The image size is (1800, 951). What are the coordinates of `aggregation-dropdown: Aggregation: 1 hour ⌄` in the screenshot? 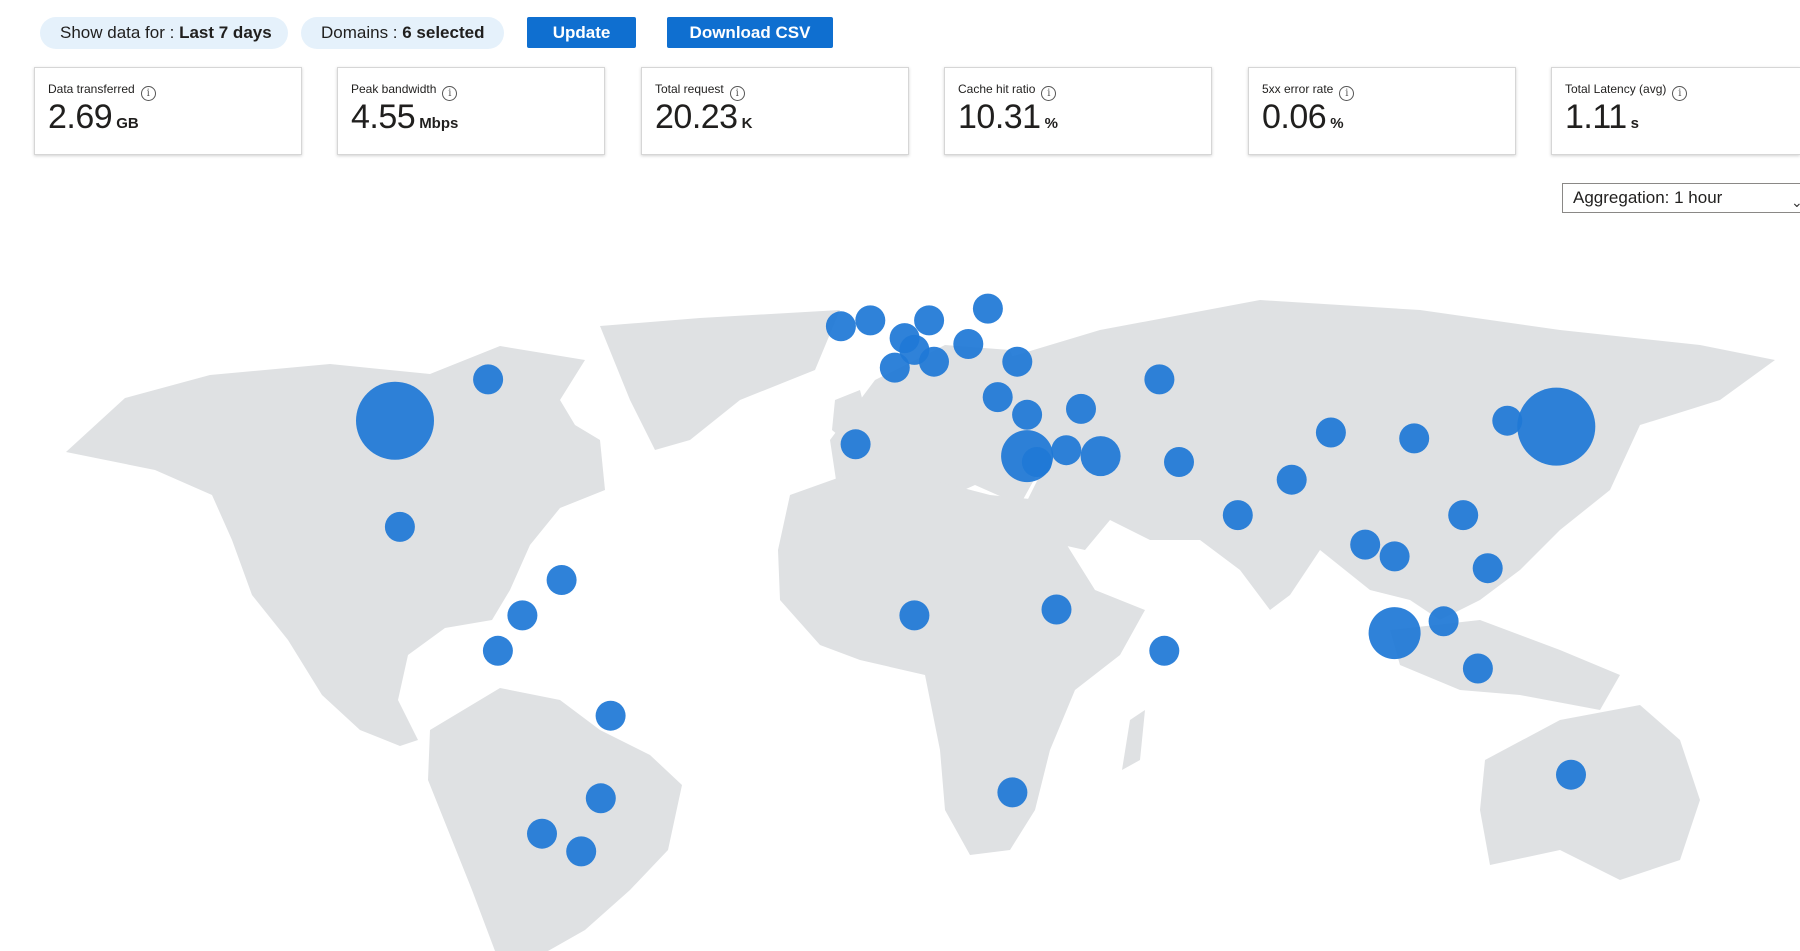 It's located at (1681, 198).